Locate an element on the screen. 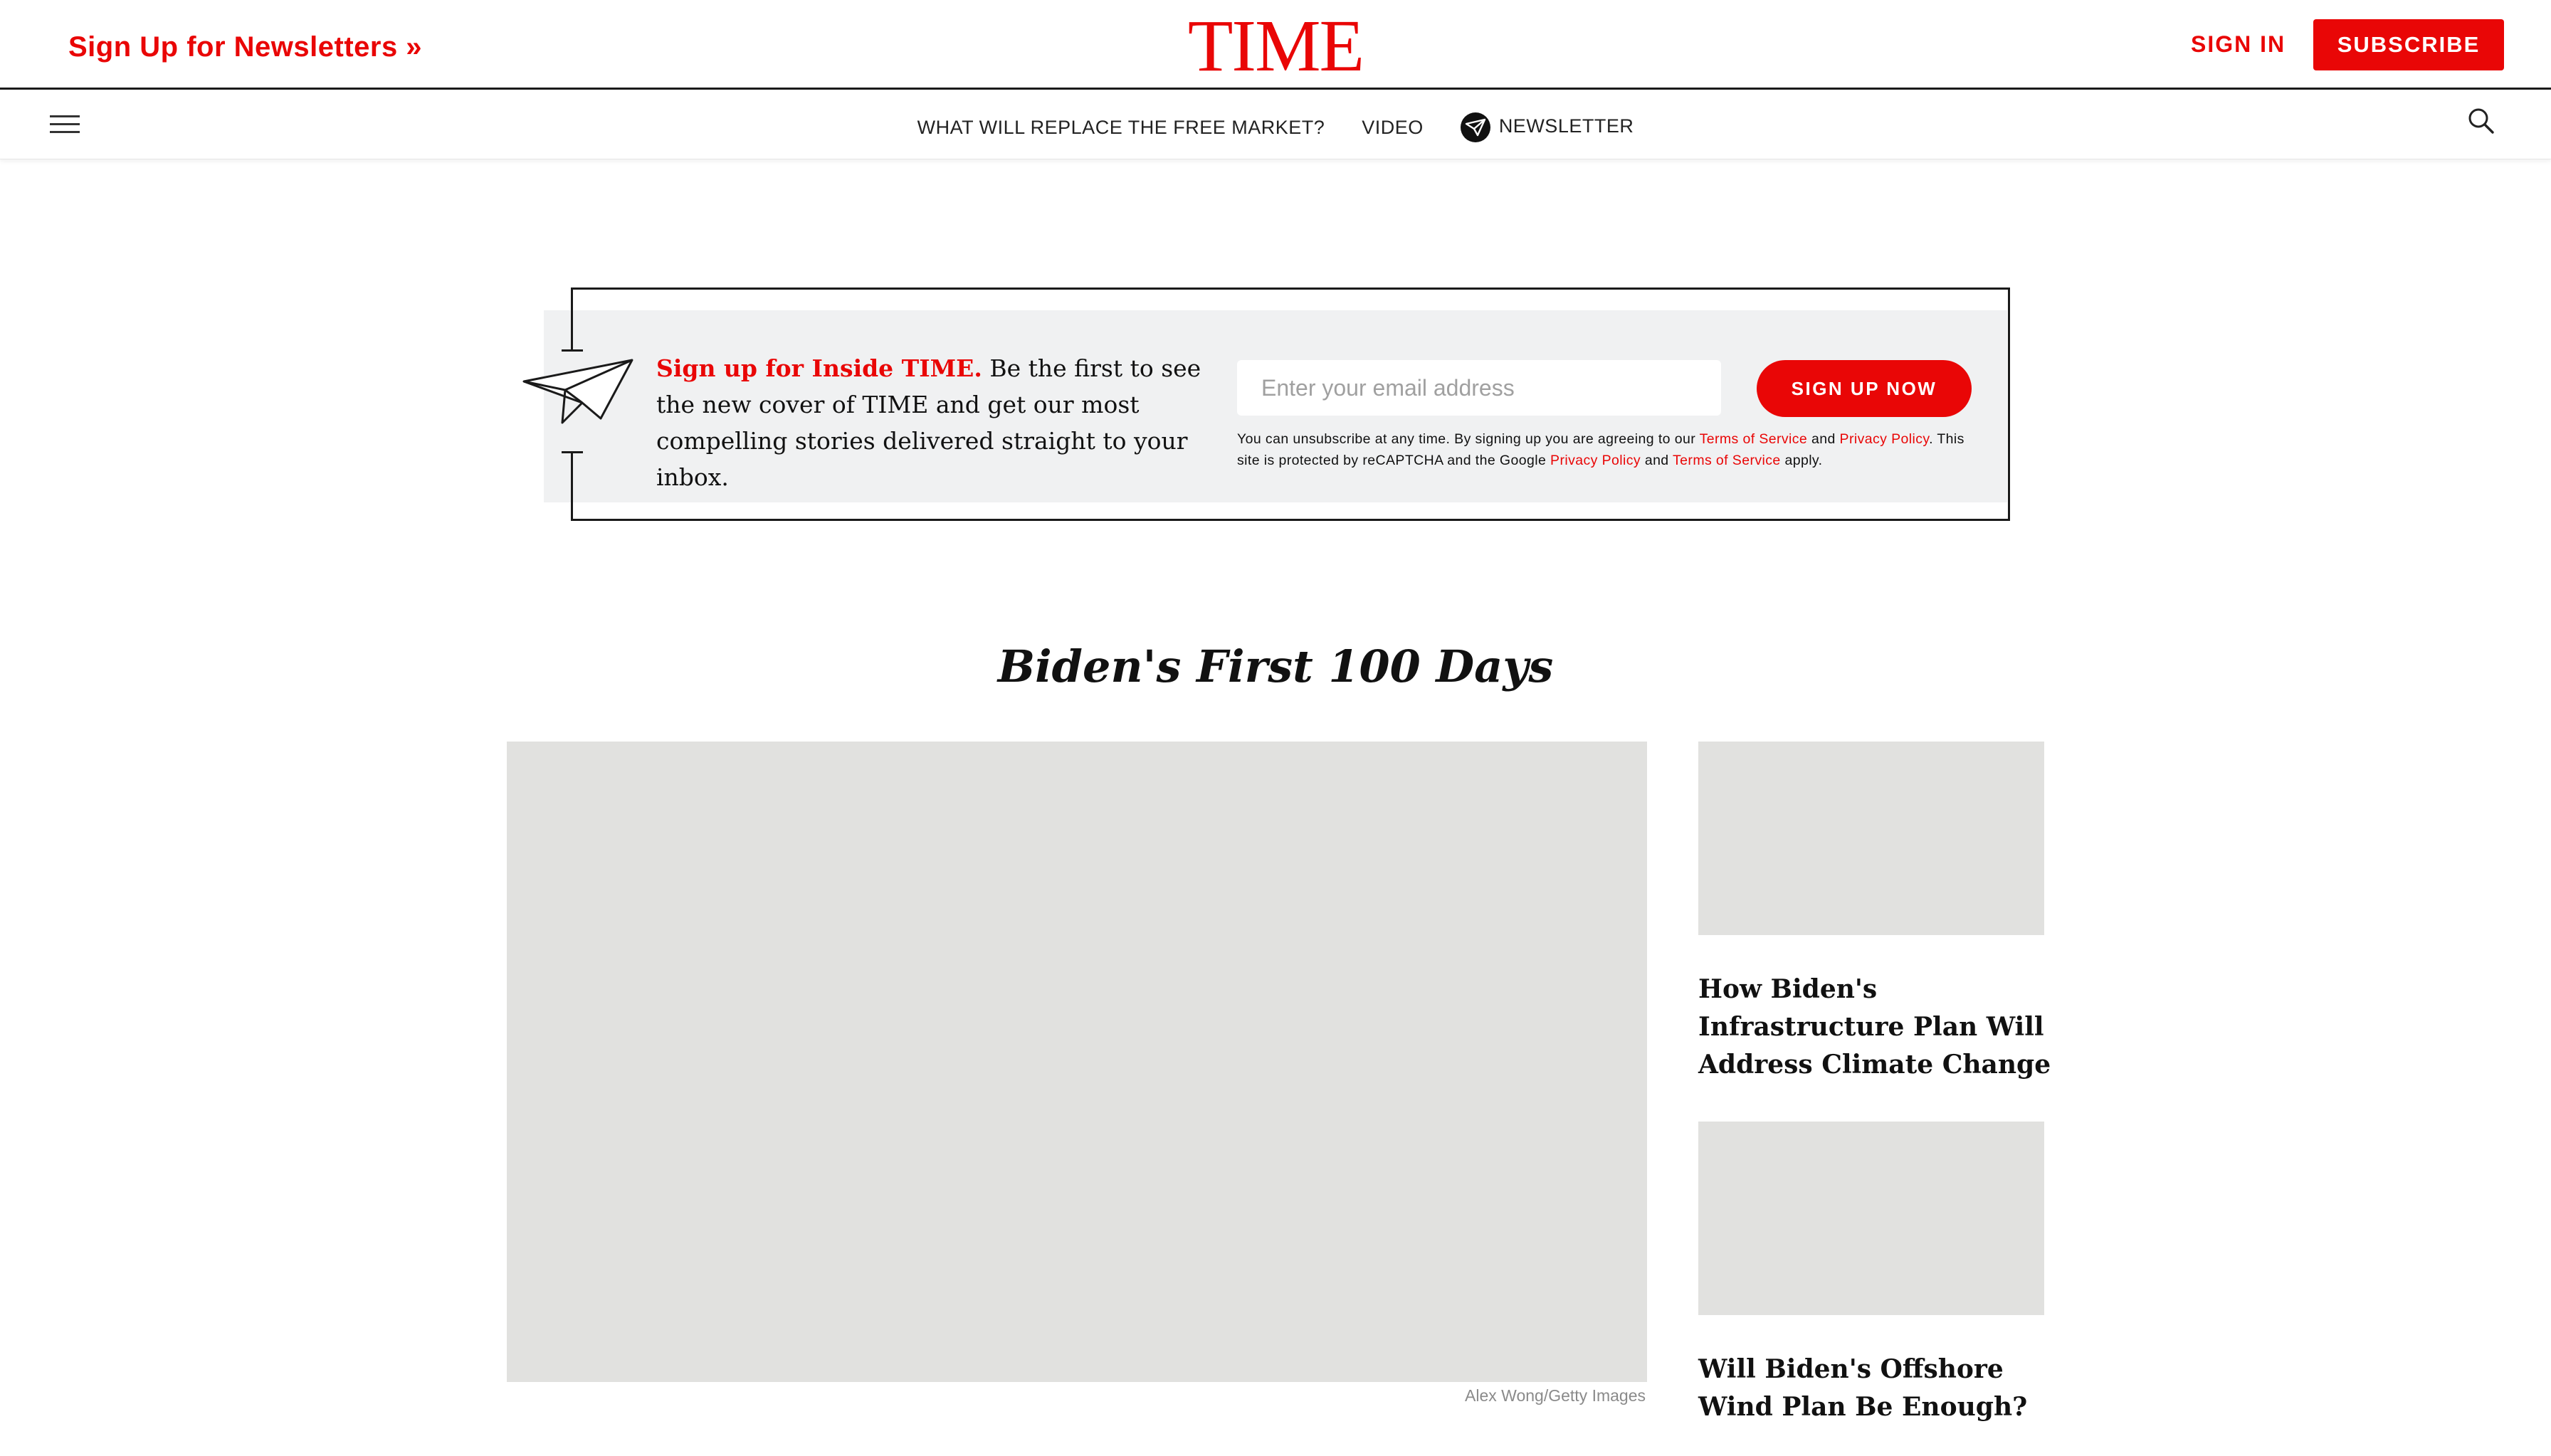 The image size is (2551, 1456). nav-item-free-market: WHAT WILL REPLACE THE FREE MARKET? is located at coordinates (1121, 128).